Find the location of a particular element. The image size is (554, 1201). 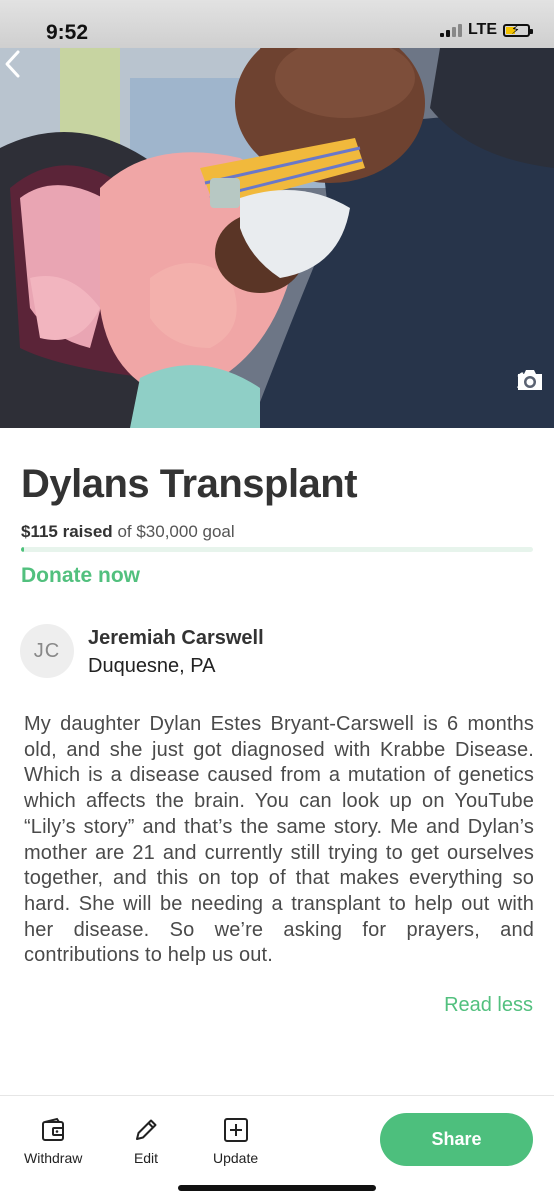

update-button: Update is located at coordinates (235, 1141).